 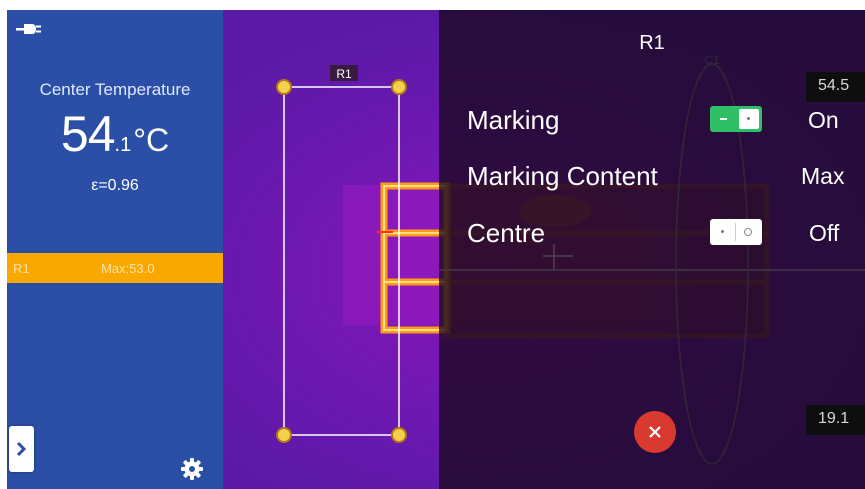 What do you see at coordinates (344, 74) in the screenshot?
I see `roi-r1-label: R1` at bounding box center [344, 74].